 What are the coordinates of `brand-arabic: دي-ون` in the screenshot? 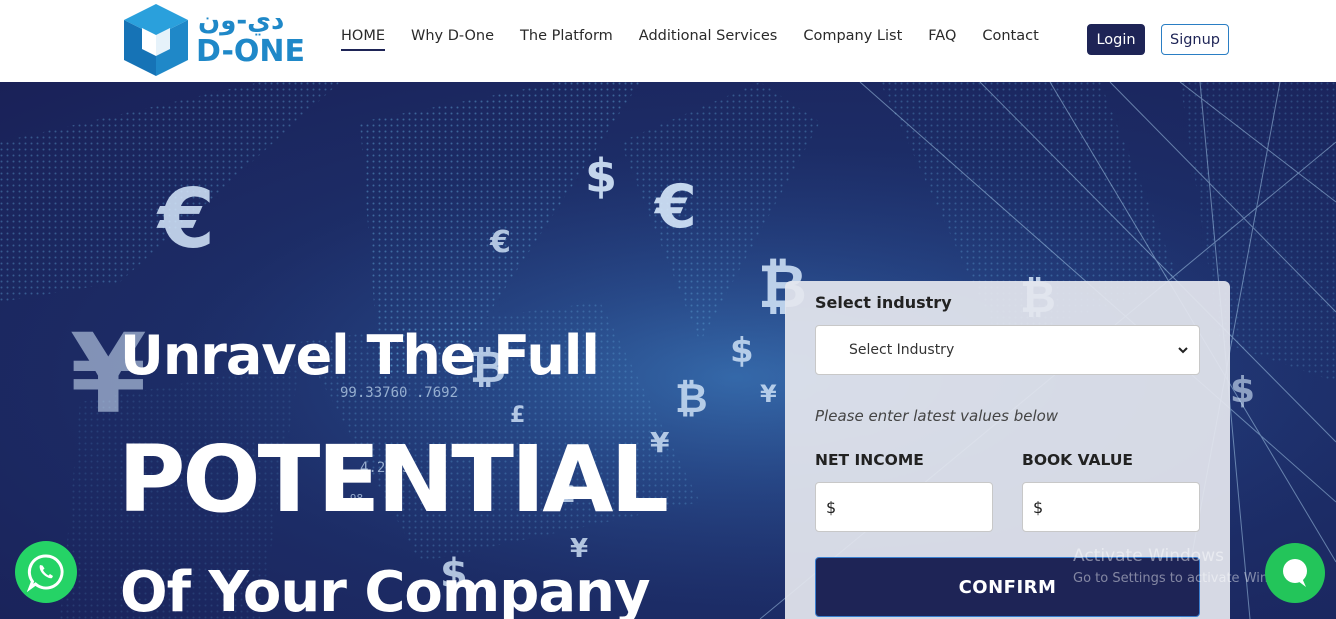 It's located at (241, 21).